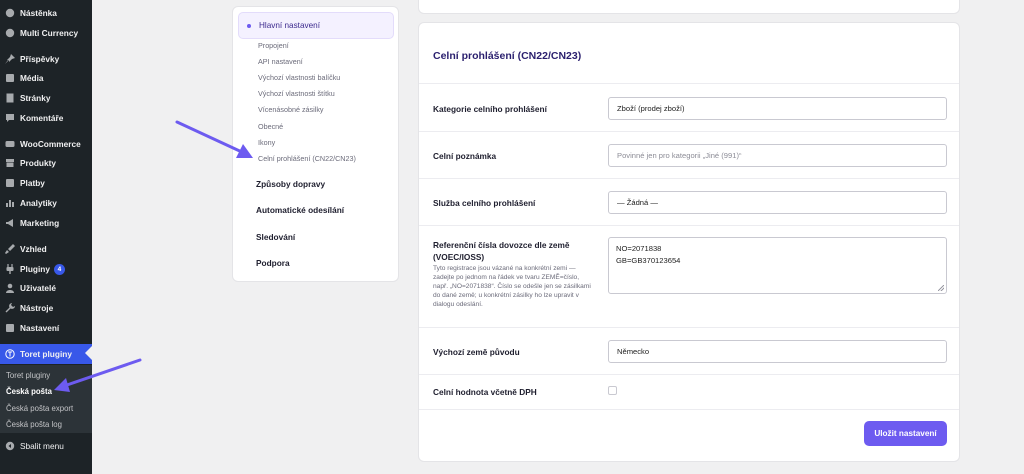  I want to click on sidebar-item-label: Marketing, so click(40, 223).